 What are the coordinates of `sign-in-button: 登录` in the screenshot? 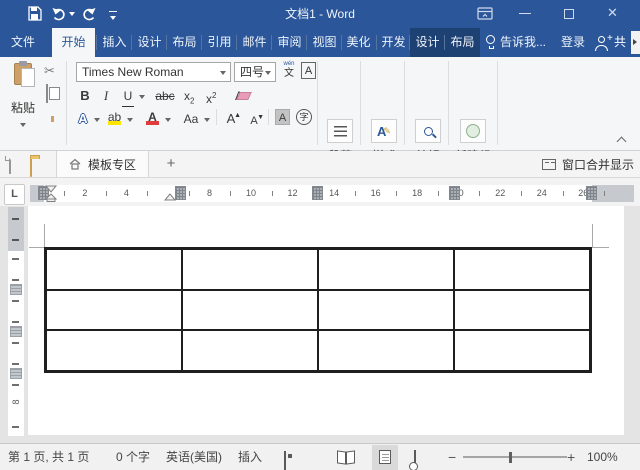 It's located at (573, 42).